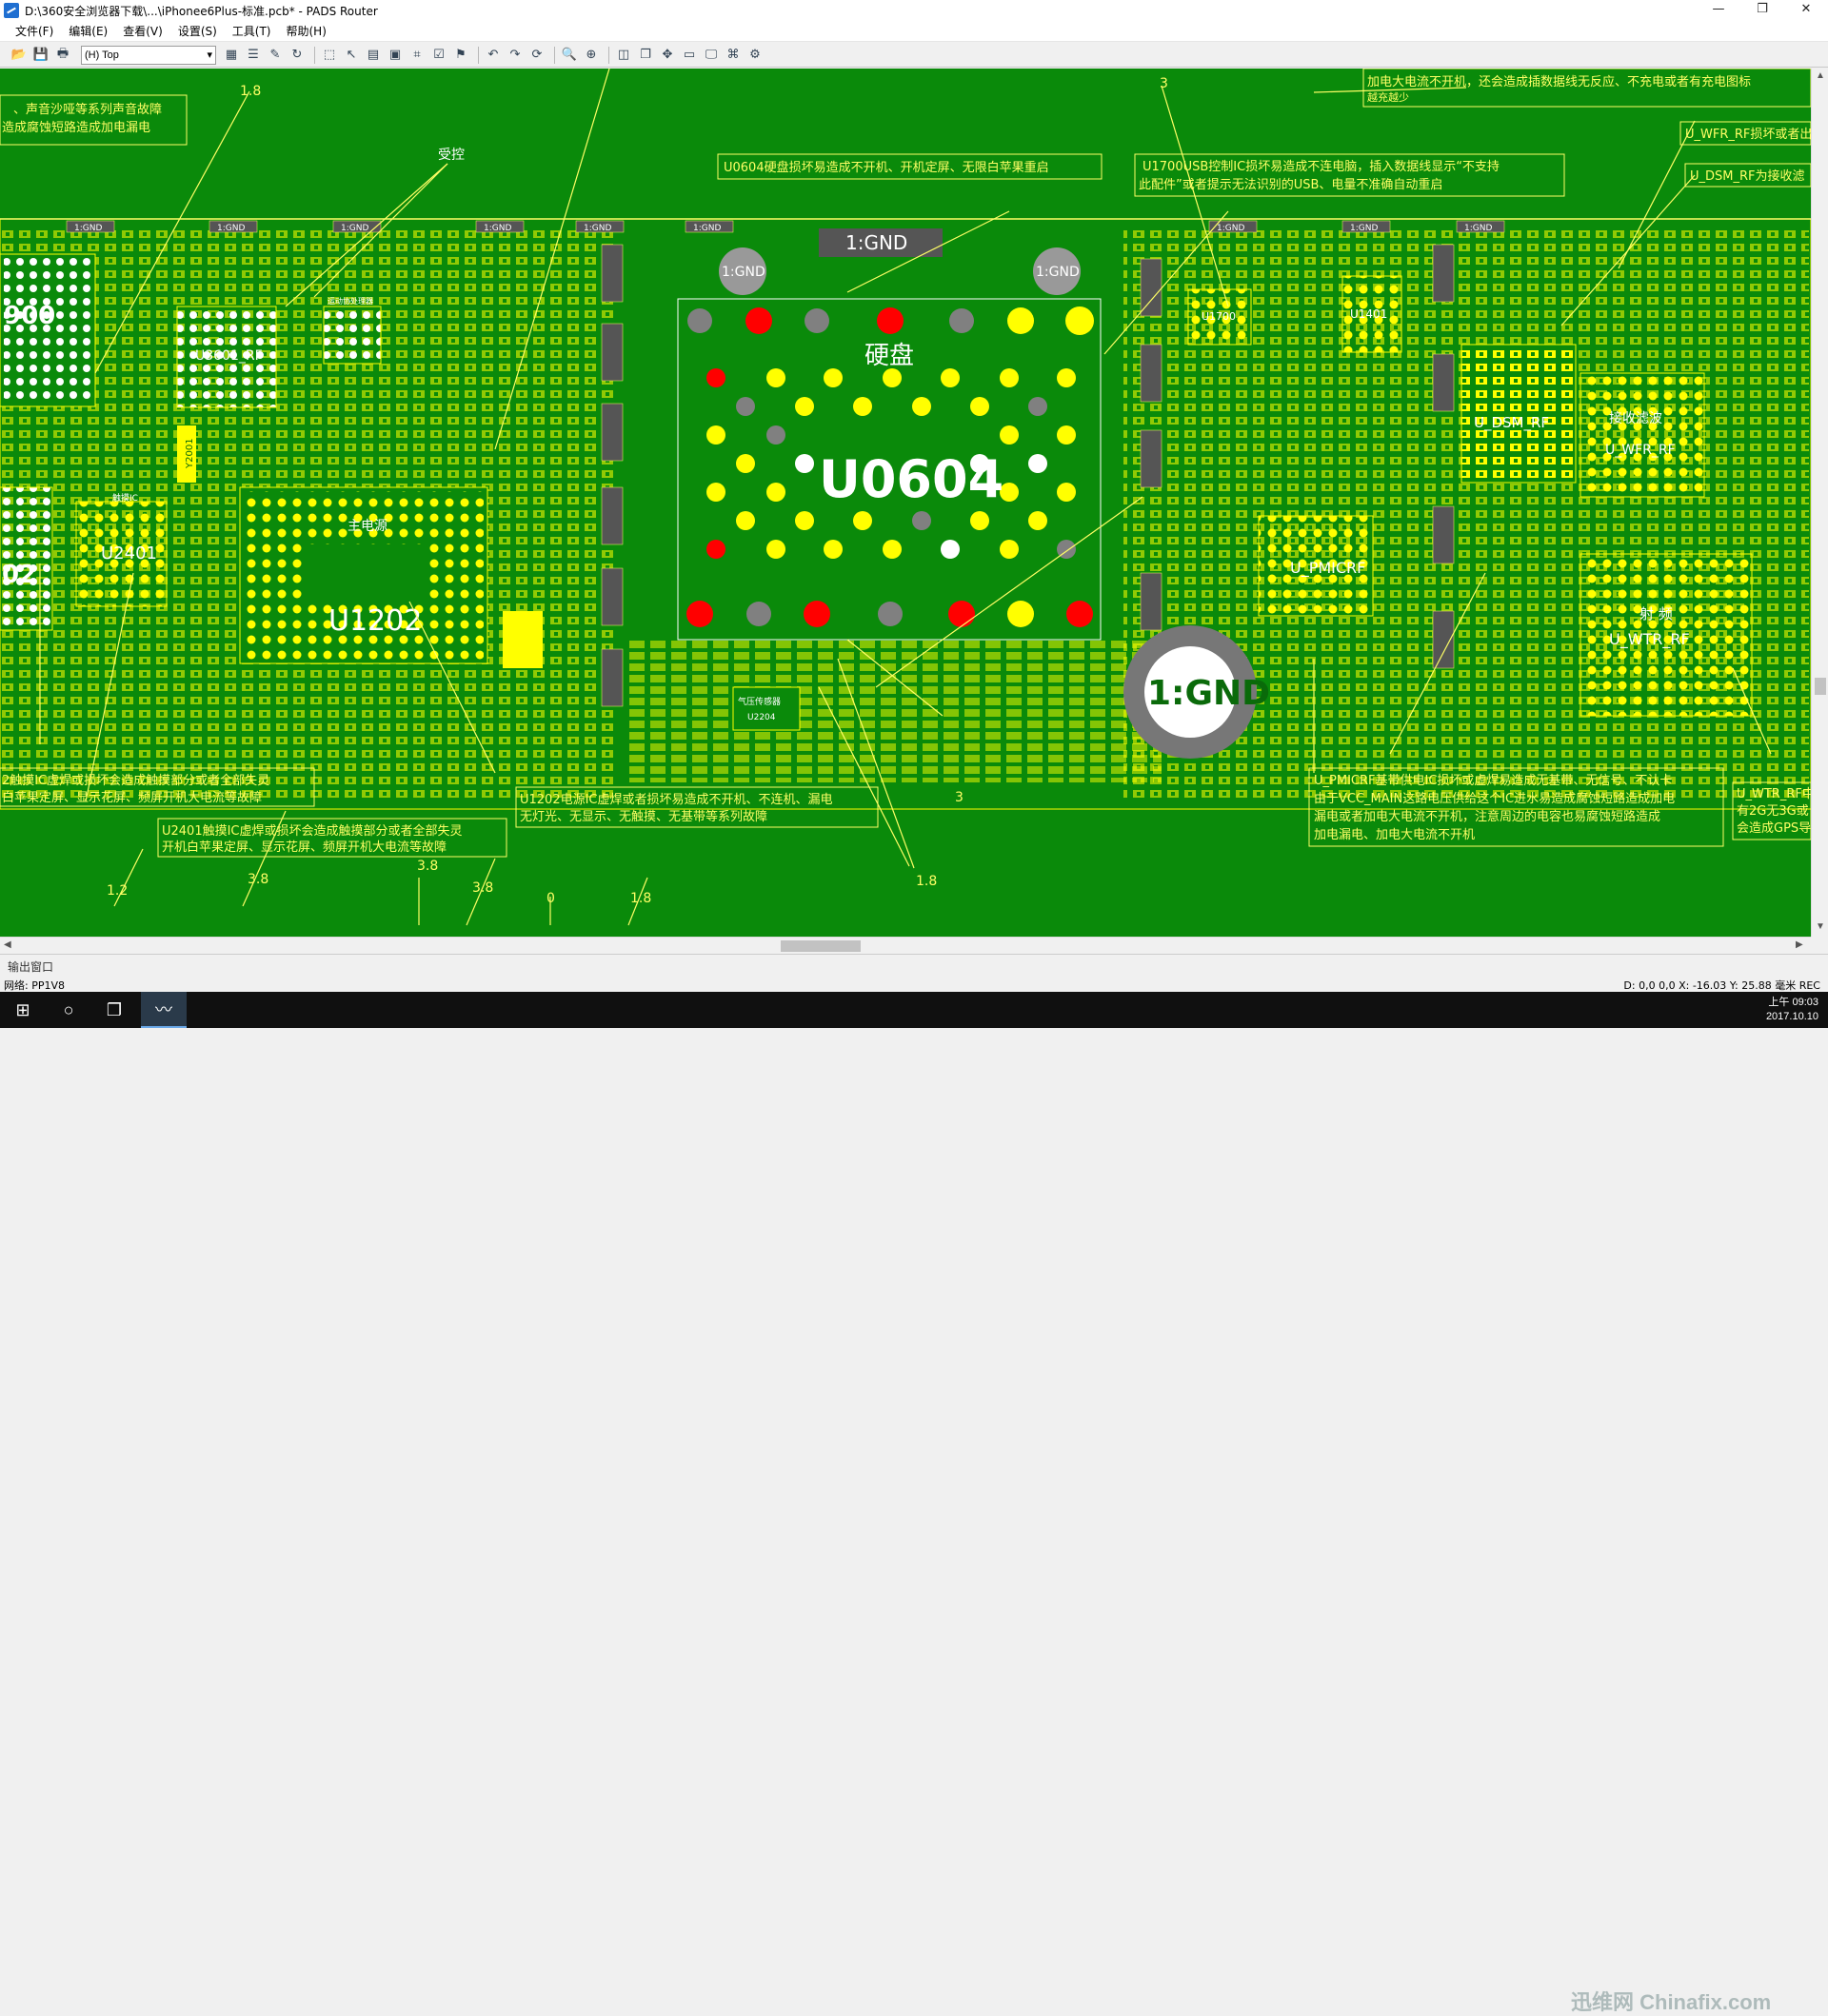  What do you see at coordinates (351, 55) in the screenshot?
I see `cursor-icon: ↖` at bounding box center [351, 55].